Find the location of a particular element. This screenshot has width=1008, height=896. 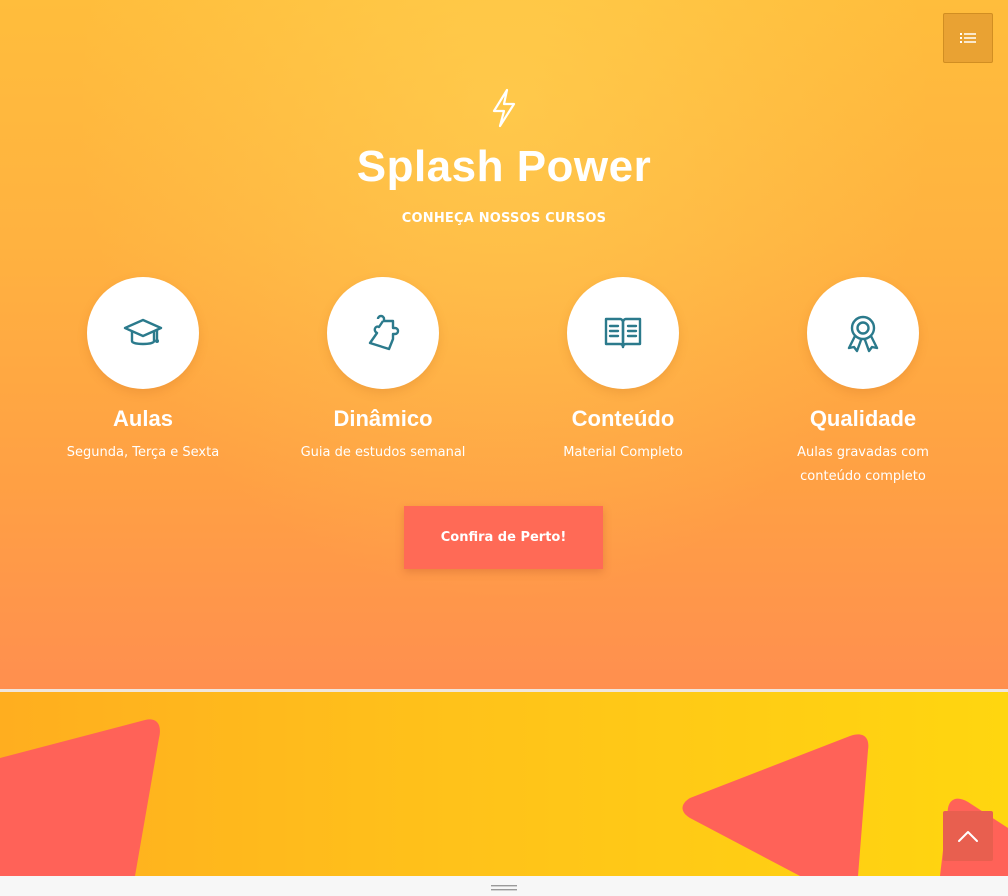

puzzle-piece-icon is located at coordinates (384, 332).